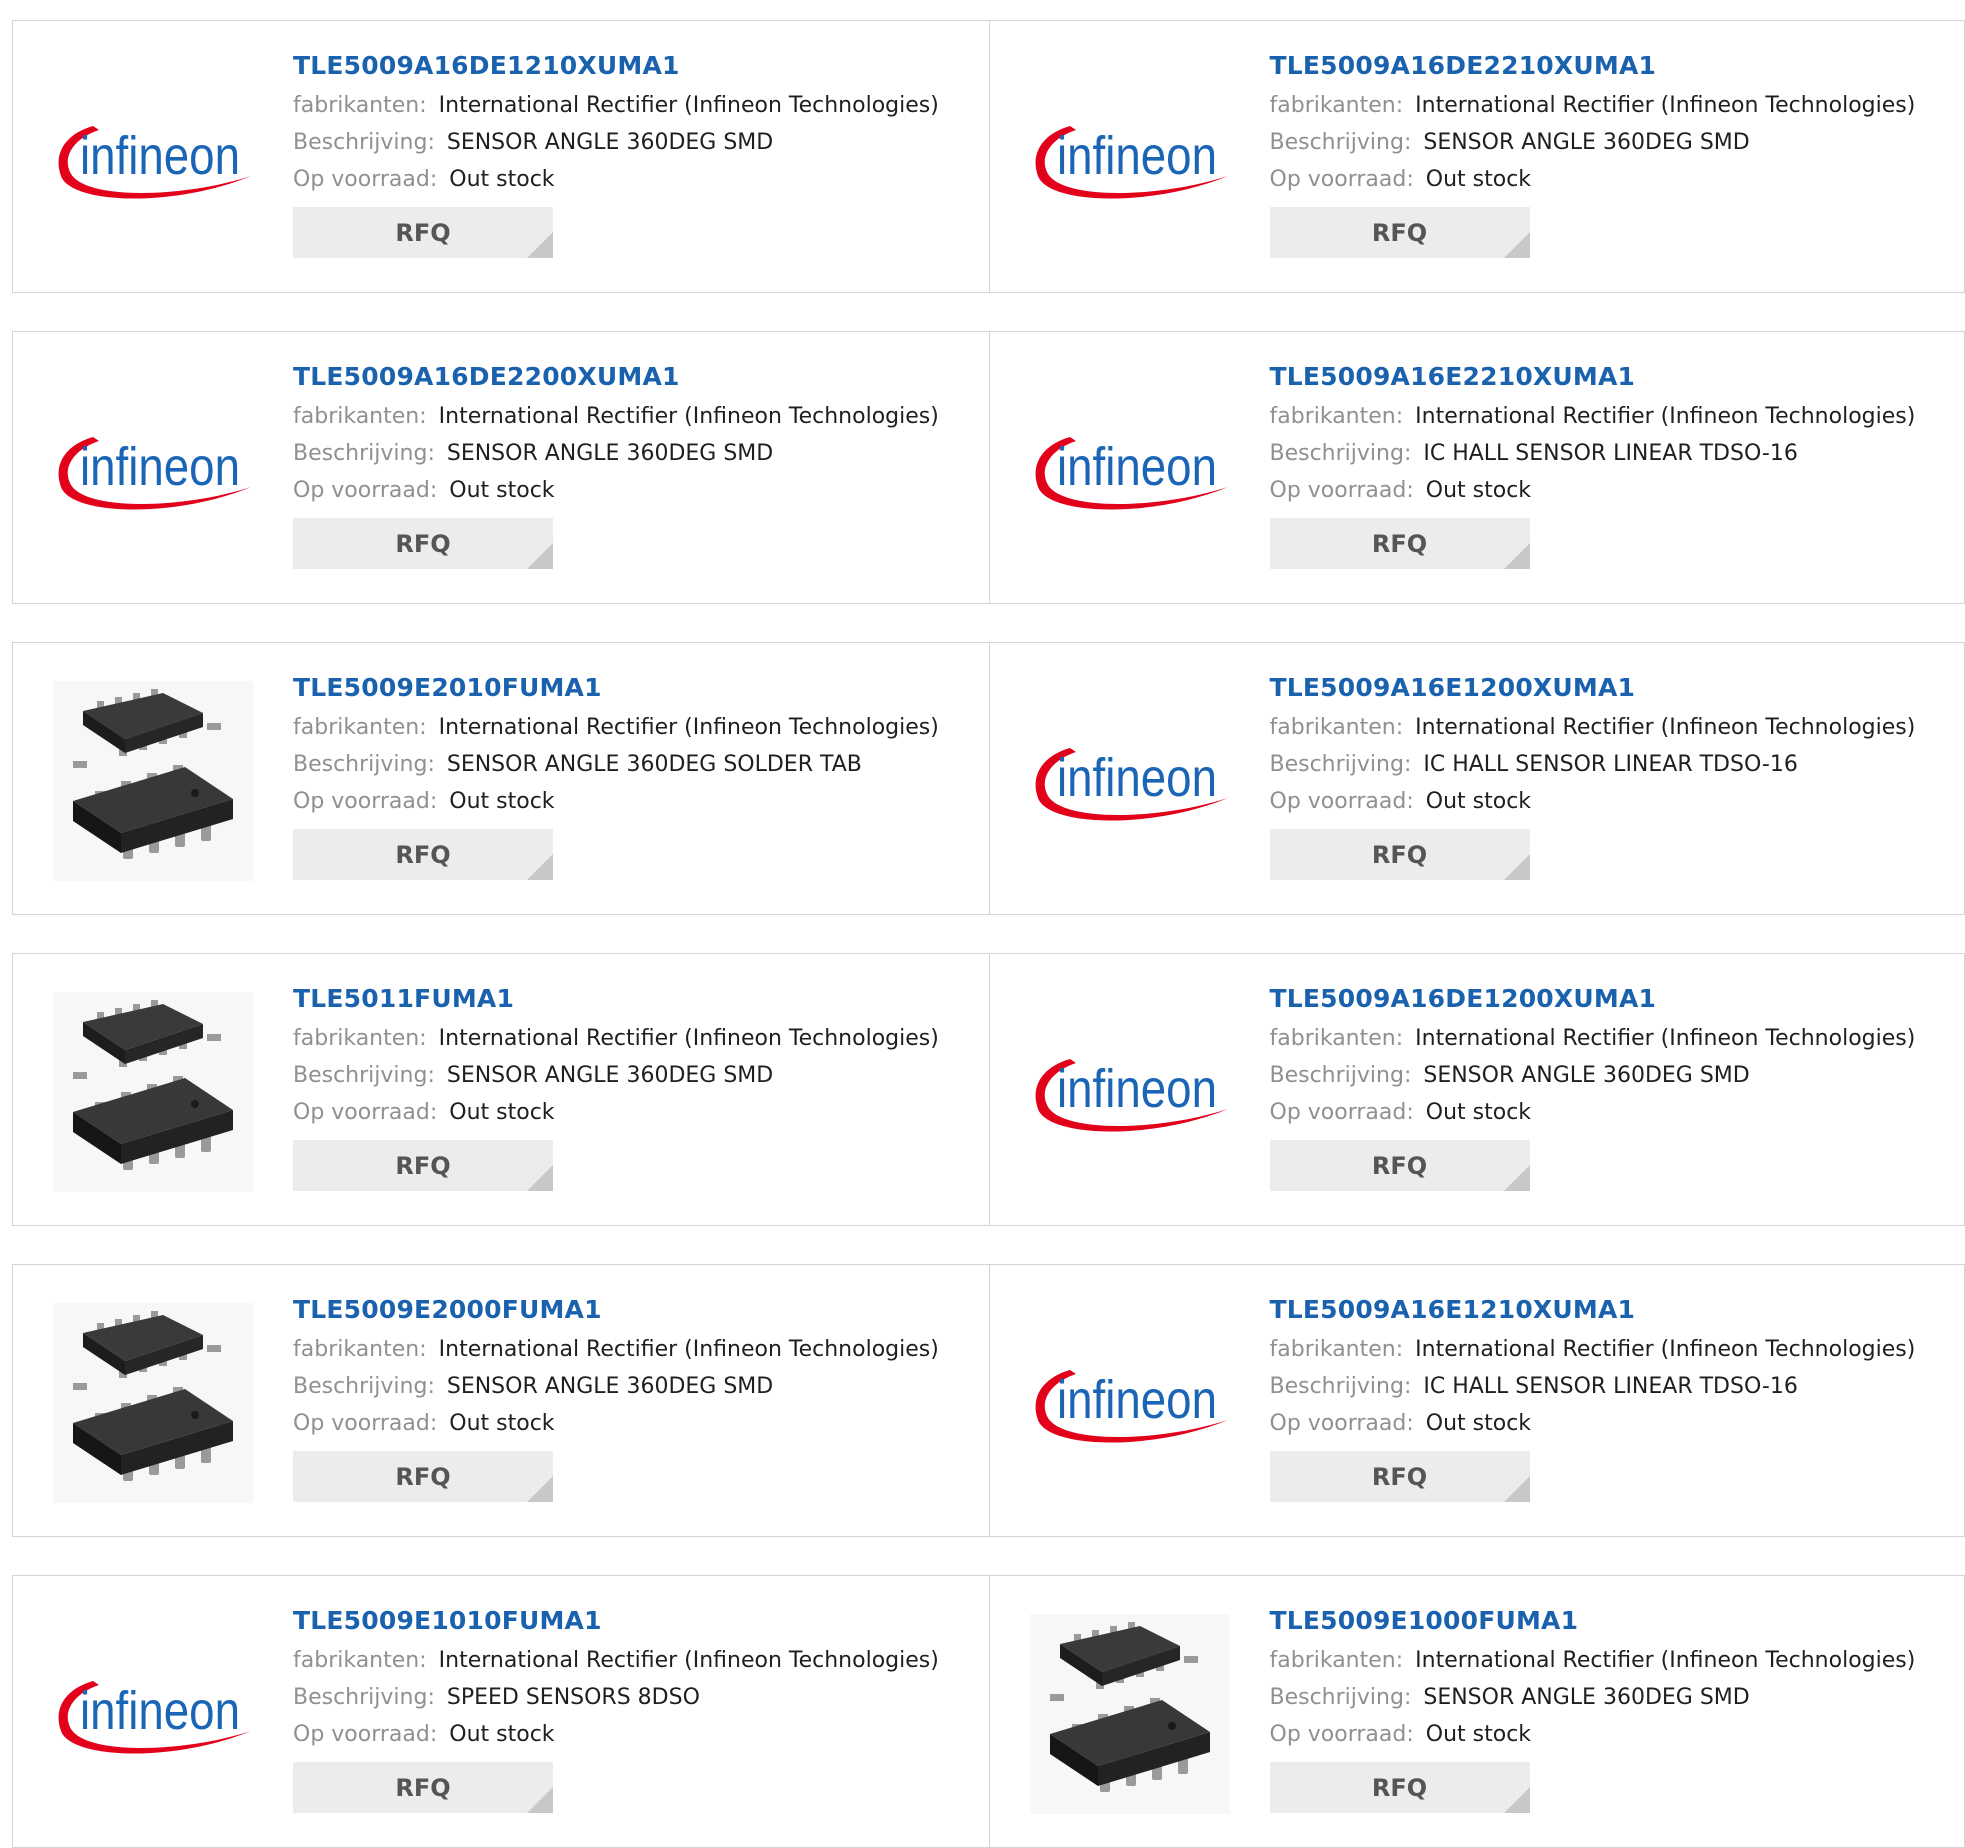 The height and width of the screenshot is (1848, 1965). What do you see at coordinates (573, 1697) in the screenshot?
I see `description-value: SPEED SENSORS 8DSO` at bounding box center [573, 1697].